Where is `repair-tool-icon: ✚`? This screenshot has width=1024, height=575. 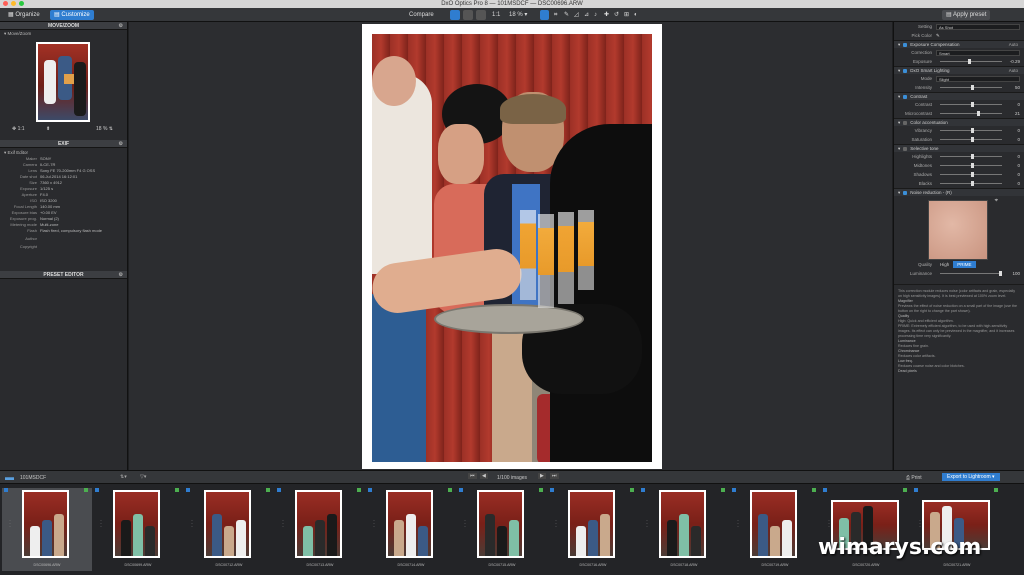 repair-tool-icon: ✚ is located at coordinates (606, 15).